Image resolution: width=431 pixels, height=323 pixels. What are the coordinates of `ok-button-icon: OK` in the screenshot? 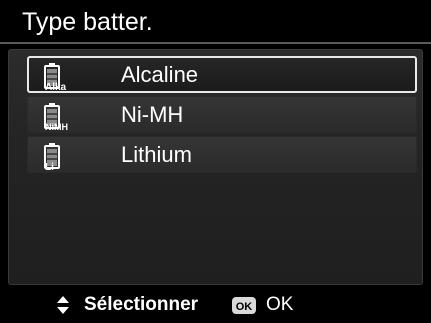 It's located at (244, 305).